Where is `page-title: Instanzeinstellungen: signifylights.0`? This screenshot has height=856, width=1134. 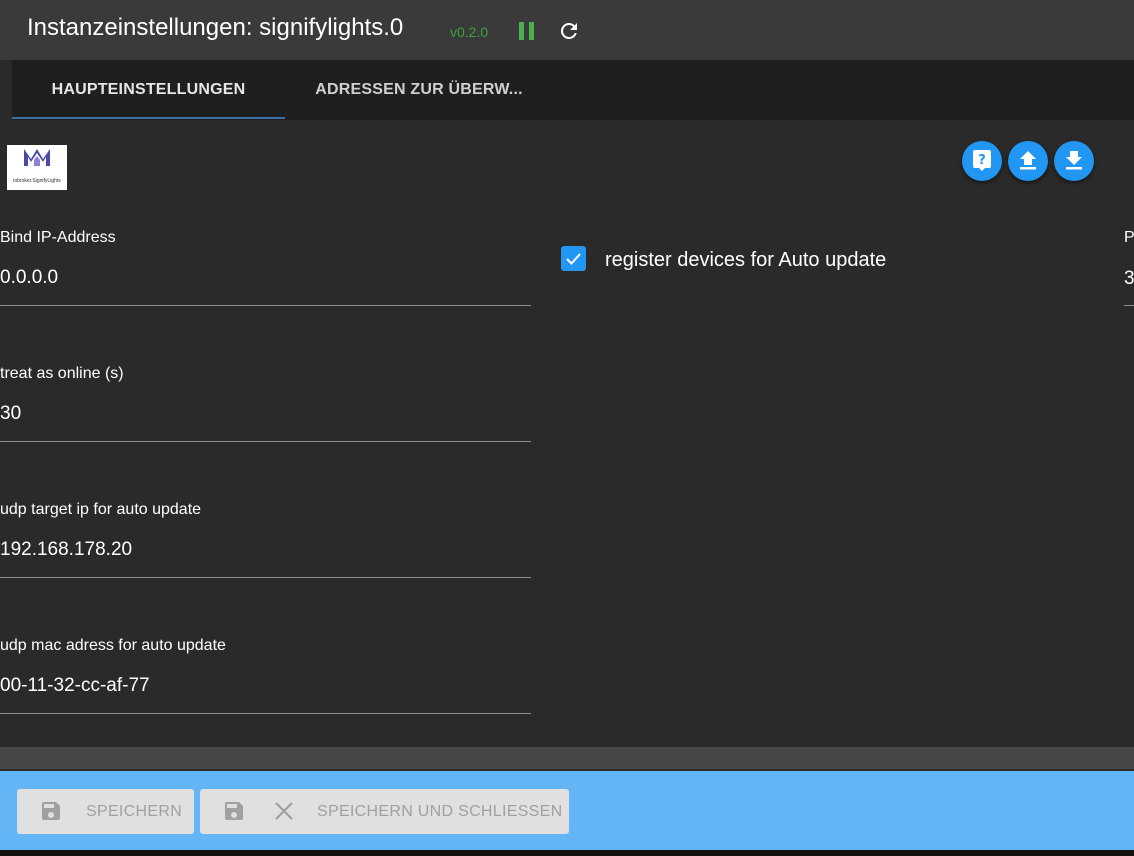 page-title: Instanzeinstellungen: signifylights.0 is located at coordinates (215, 27).